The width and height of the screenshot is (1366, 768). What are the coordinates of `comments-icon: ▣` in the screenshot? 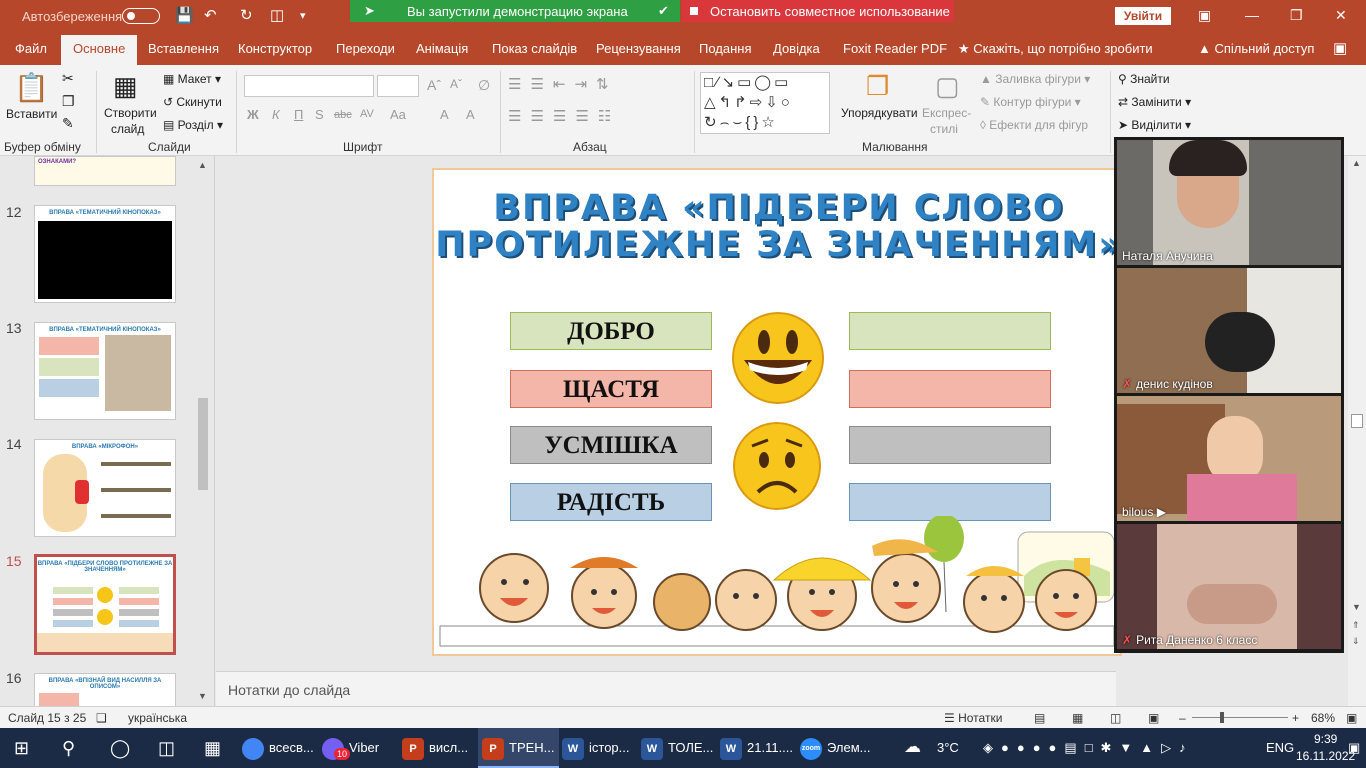 It's located at (1340, 48).